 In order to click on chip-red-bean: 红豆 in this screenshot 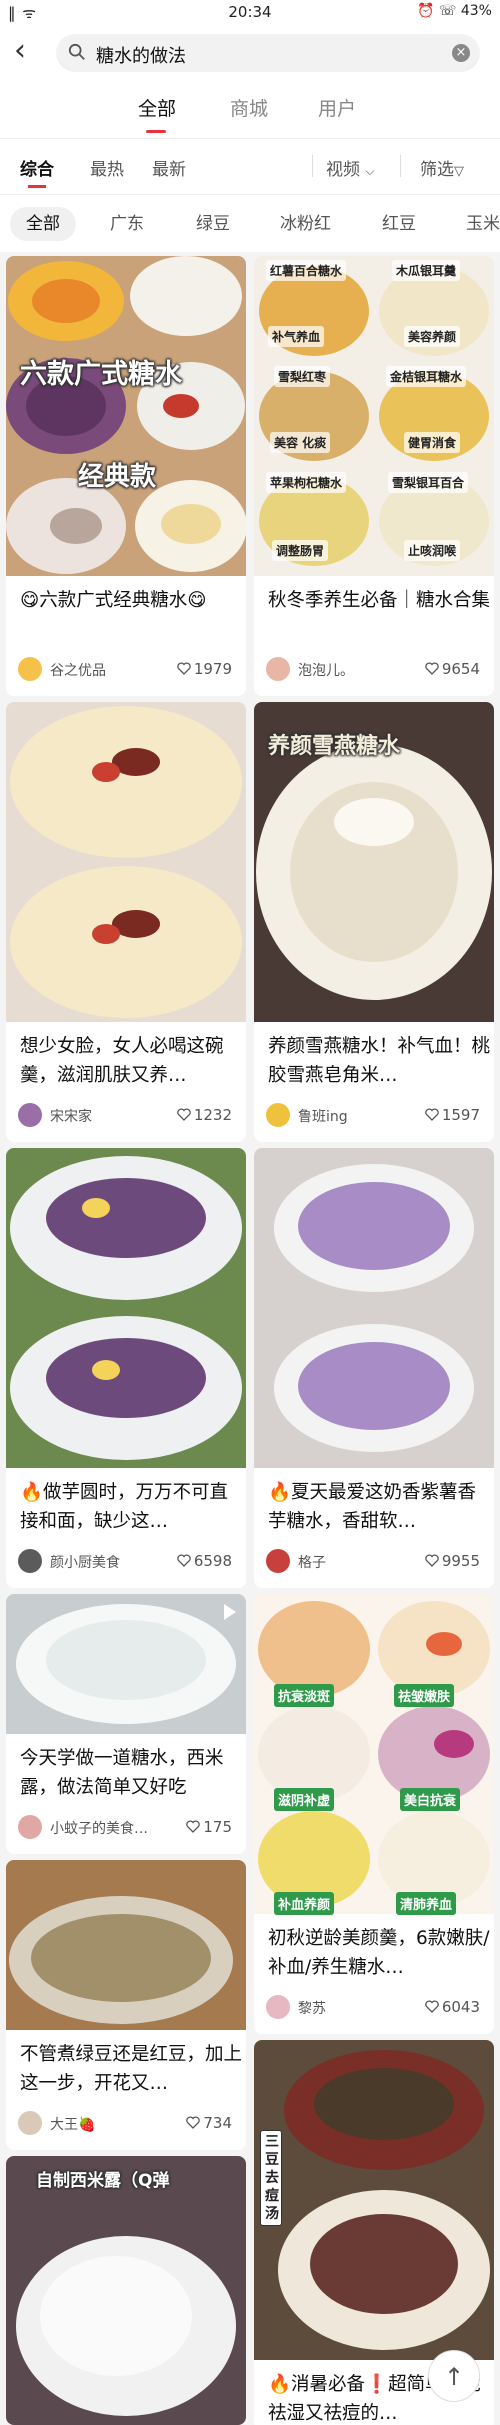, I will do `click(399, 224)`.